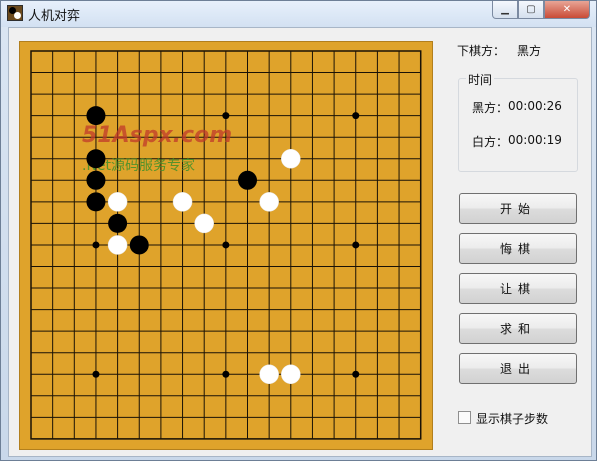 The image size is (597, 461). What do you see at coordinates (518, 328) in the screenshot?
I see `draw-button: 求和` at bounding box center [518, 328].